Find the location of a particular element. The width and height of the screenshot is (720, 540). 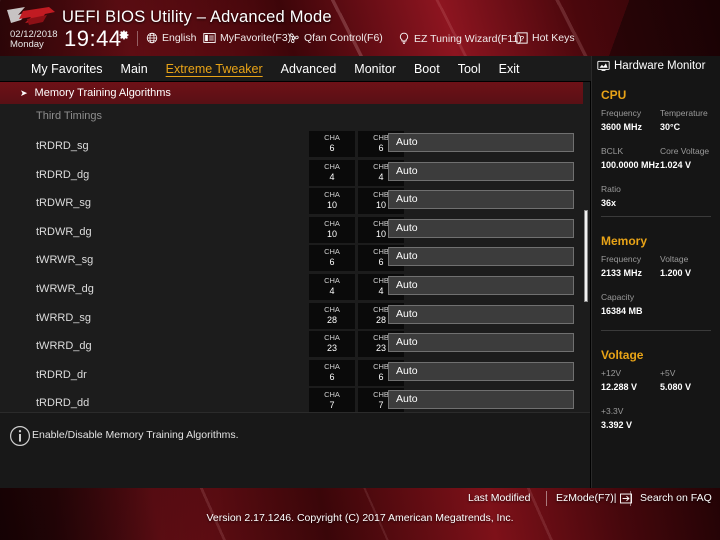

table-row: tWRRD_sg CHA 28 CHB 28 Auto is located at coordinates (295, 316).